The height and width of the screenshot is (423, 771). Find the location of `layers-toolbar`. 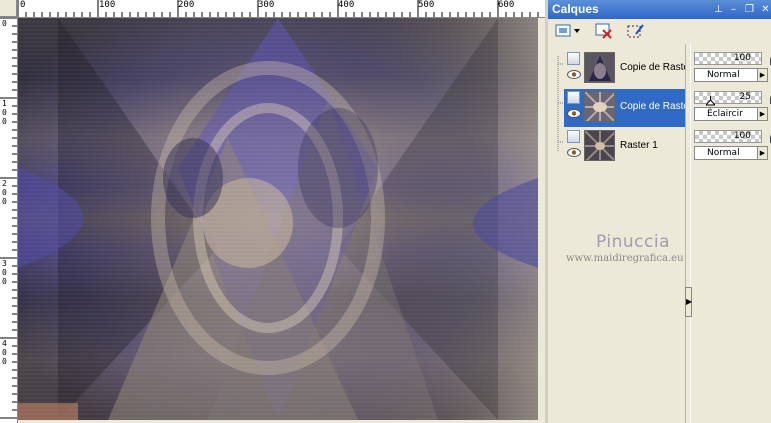

layers-toolbar is located at coordinates (659, 31).